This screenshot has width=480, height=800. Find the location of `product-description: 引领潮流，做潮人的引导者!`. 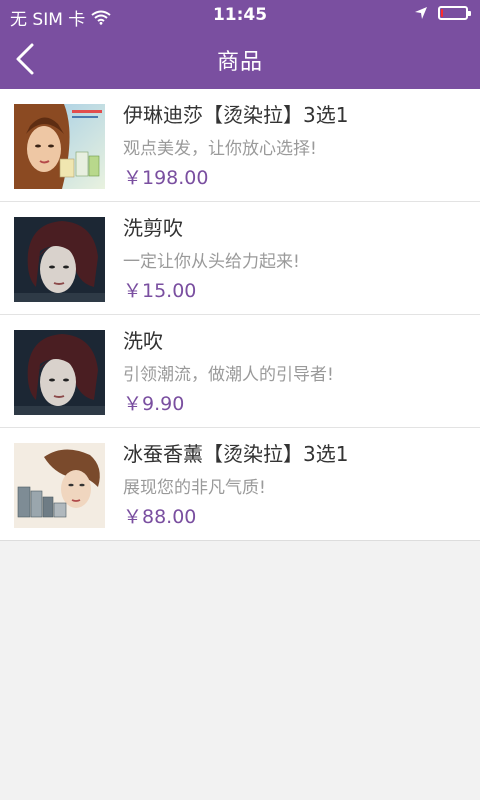

product-description: 引领潮流，做潮人的引导者! is located at coordinates (228, 375).